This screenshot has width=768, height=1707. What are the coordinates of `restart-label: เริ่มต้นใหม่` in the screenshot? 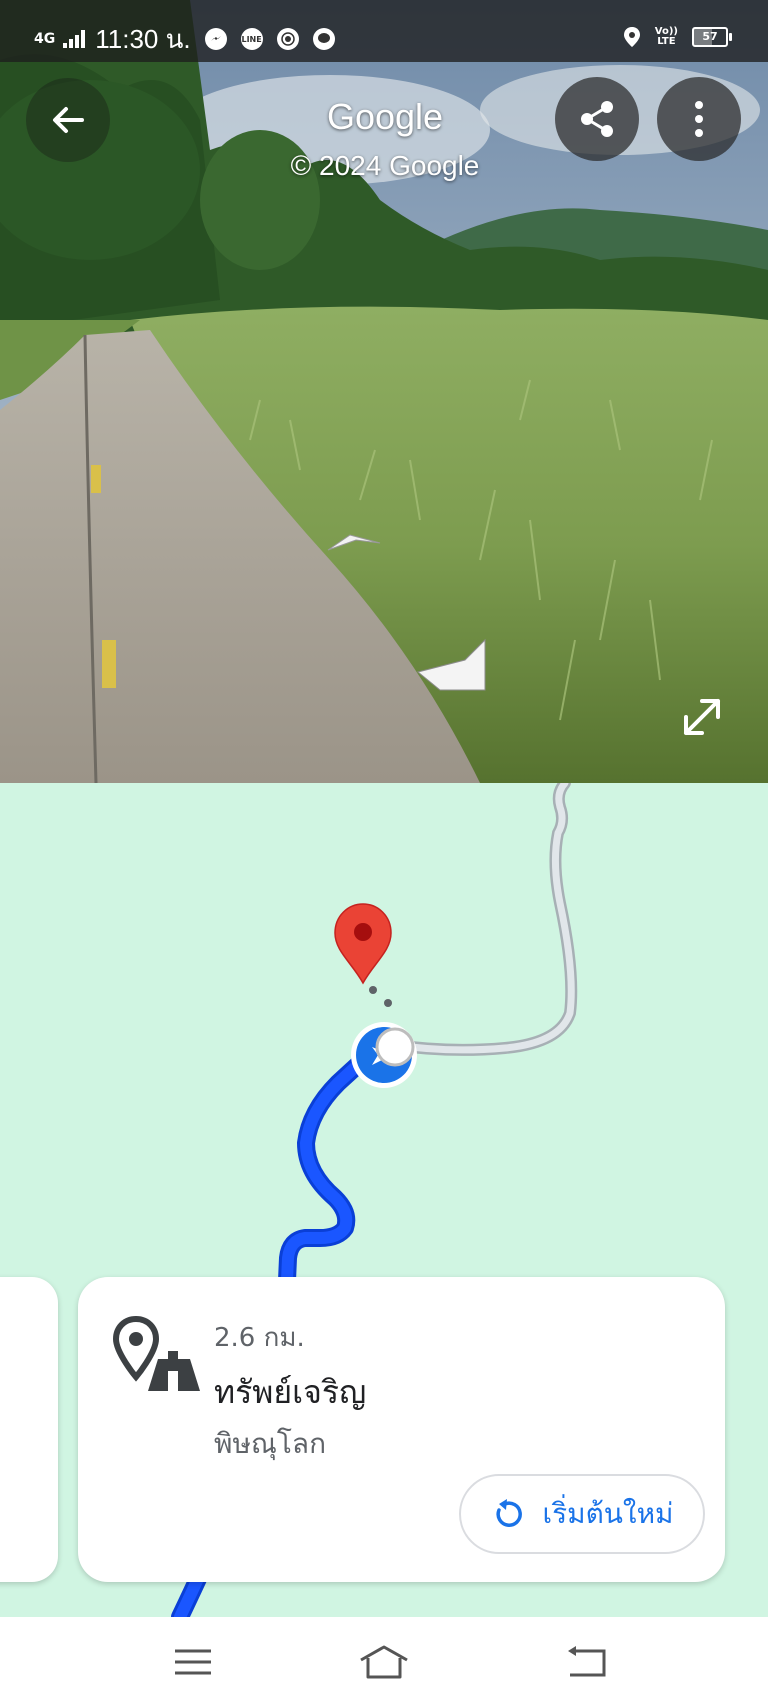 It's located at (608, 1513).